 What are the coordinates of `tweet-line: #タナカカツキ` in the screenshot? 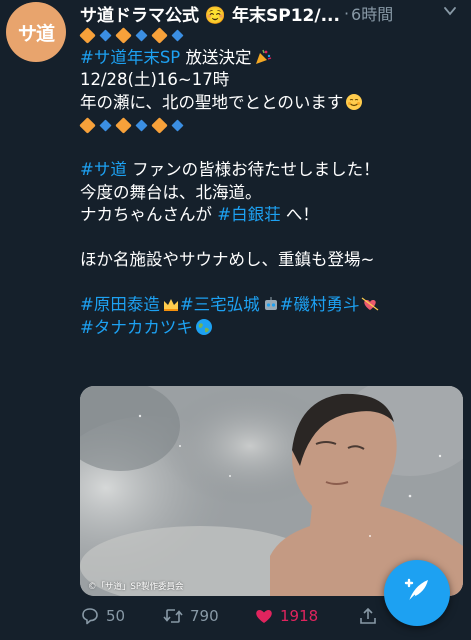 It's located at (272, 328).